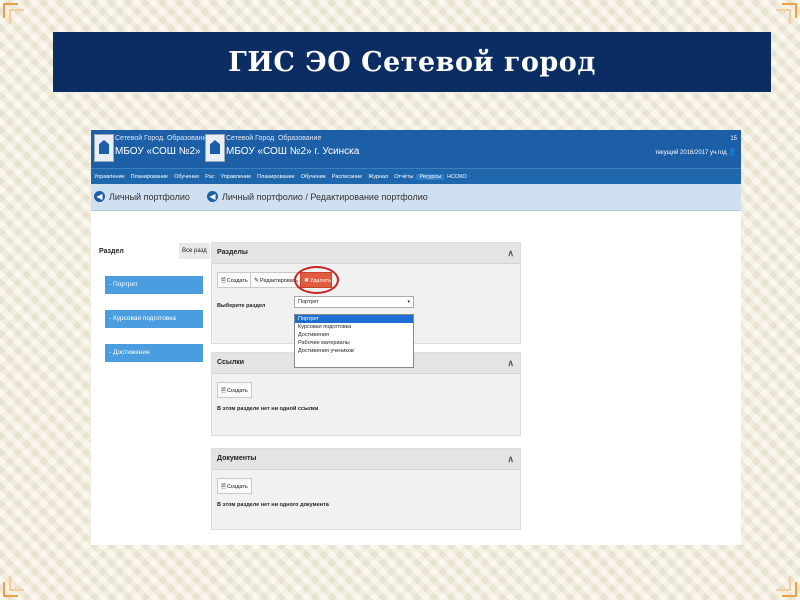 This screenshot has height=600, width=800. I want to click on documents-empty-text: В этом разделе нет ни одного документа, so click(273, 505).